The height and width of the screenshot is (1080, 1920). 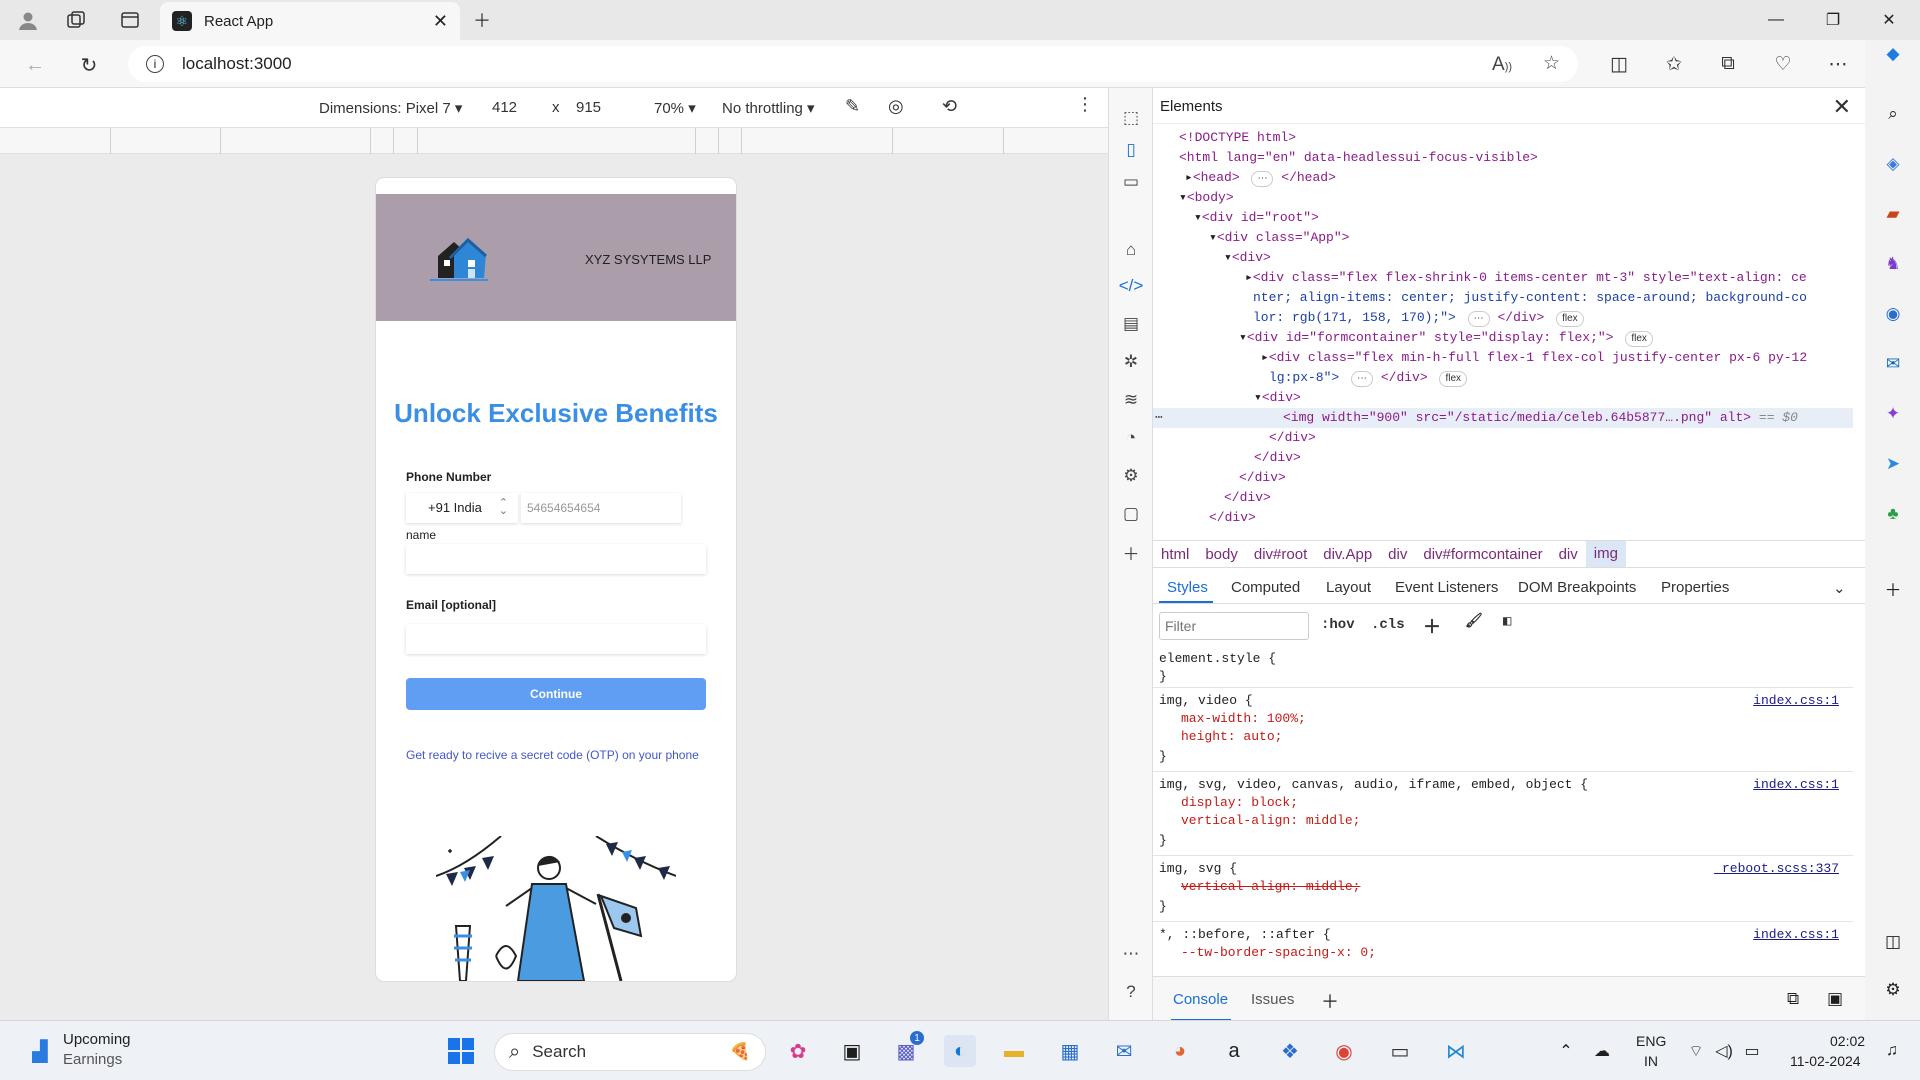 What do you see at coordinates (1835, 999) in the screenshot?
I see `dock-drawer-icon: ▣` at bounding box center [1835, 999].